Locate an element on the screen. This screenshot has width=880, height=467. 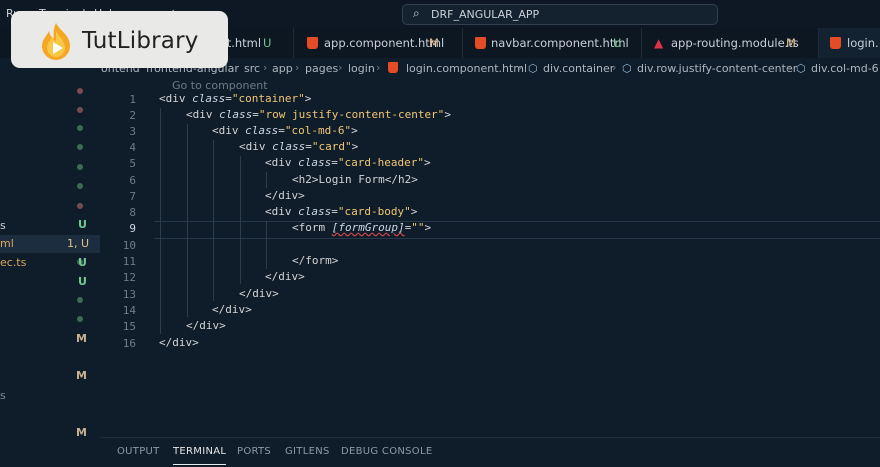
tab-output: OUTPUT is located at coordinates (138, 451).